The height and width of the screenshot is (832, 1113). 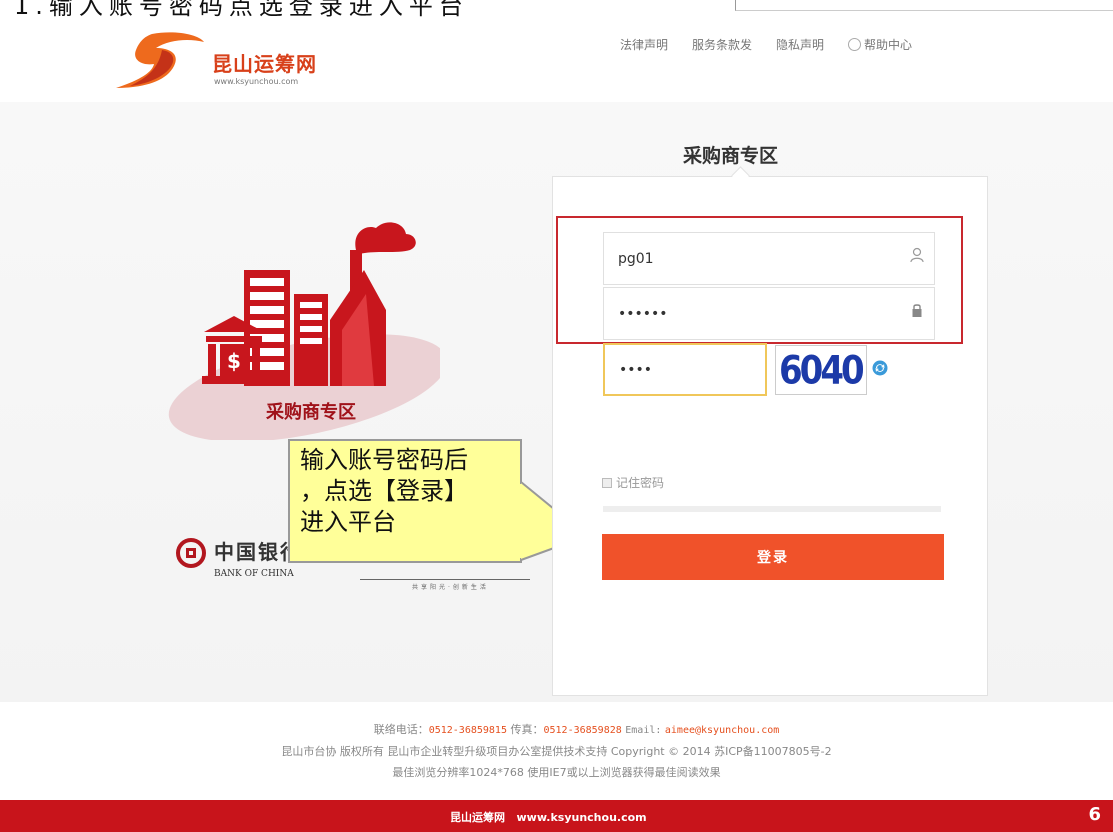 What do you see at coordinates (640, 483) in the screenshot?
I see `remember-label: 记住密码` at bounding box center [640, 483].